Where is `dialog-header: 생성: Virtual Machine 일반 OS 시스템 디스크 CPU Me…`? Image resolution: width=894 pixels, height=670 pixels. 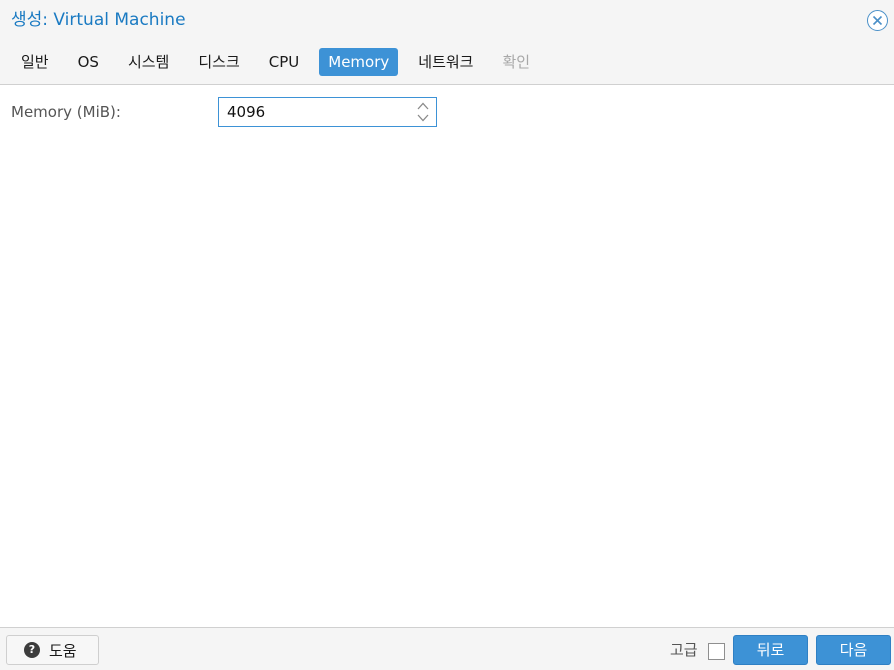
dialog-header: 생성: Virtual Machine 일반 OS 시스템 디스크 CPU Me… is located at coordinates (447, 42).